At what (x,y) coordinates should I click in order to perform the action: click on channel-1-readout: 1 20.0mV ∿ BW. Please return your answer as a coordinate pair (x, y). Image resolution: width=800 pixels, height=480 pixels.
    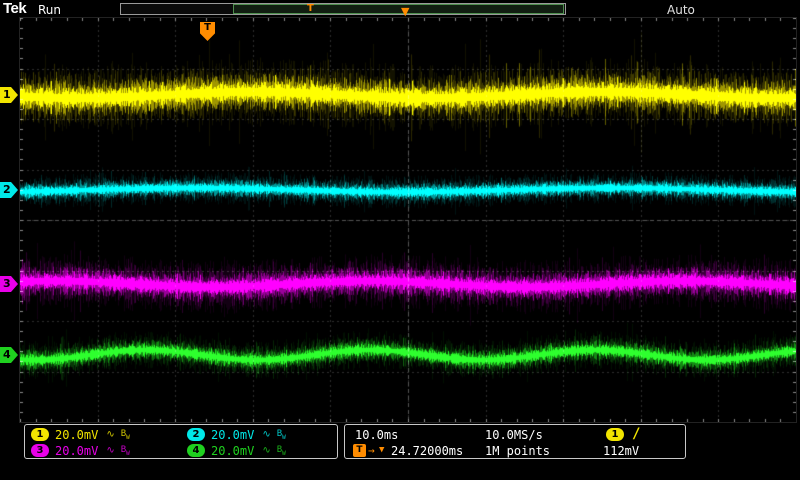
    Looking at the image, I should click on (80, 434).